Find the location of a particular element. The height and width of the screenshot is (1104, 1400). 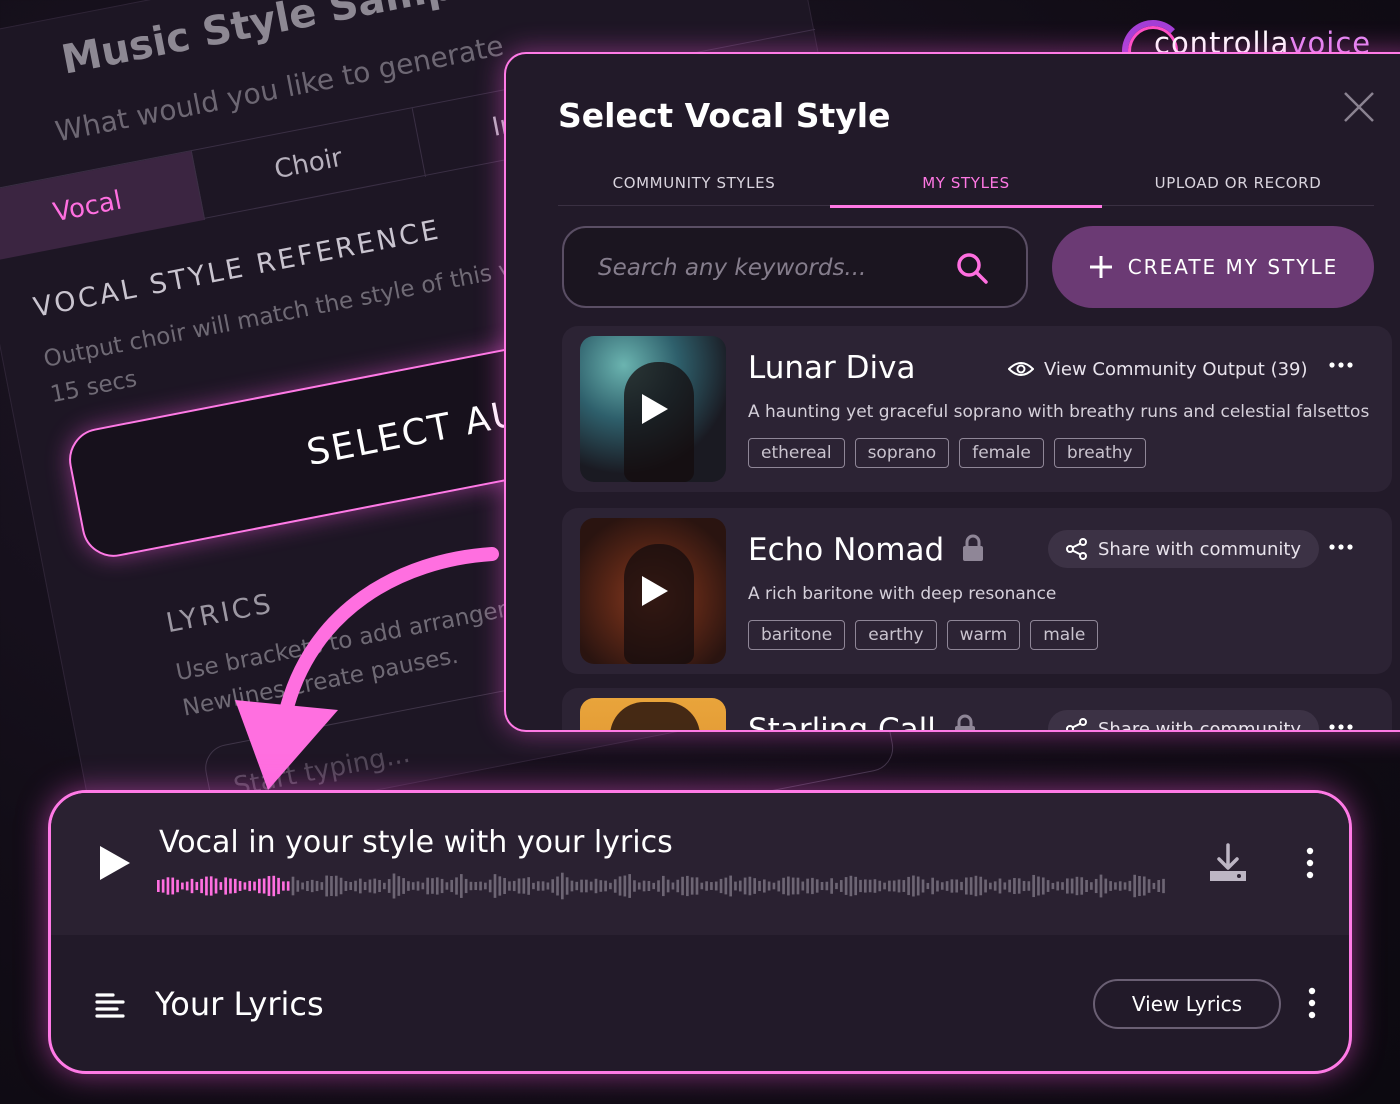

search-input is located at coordinates (763, 268).